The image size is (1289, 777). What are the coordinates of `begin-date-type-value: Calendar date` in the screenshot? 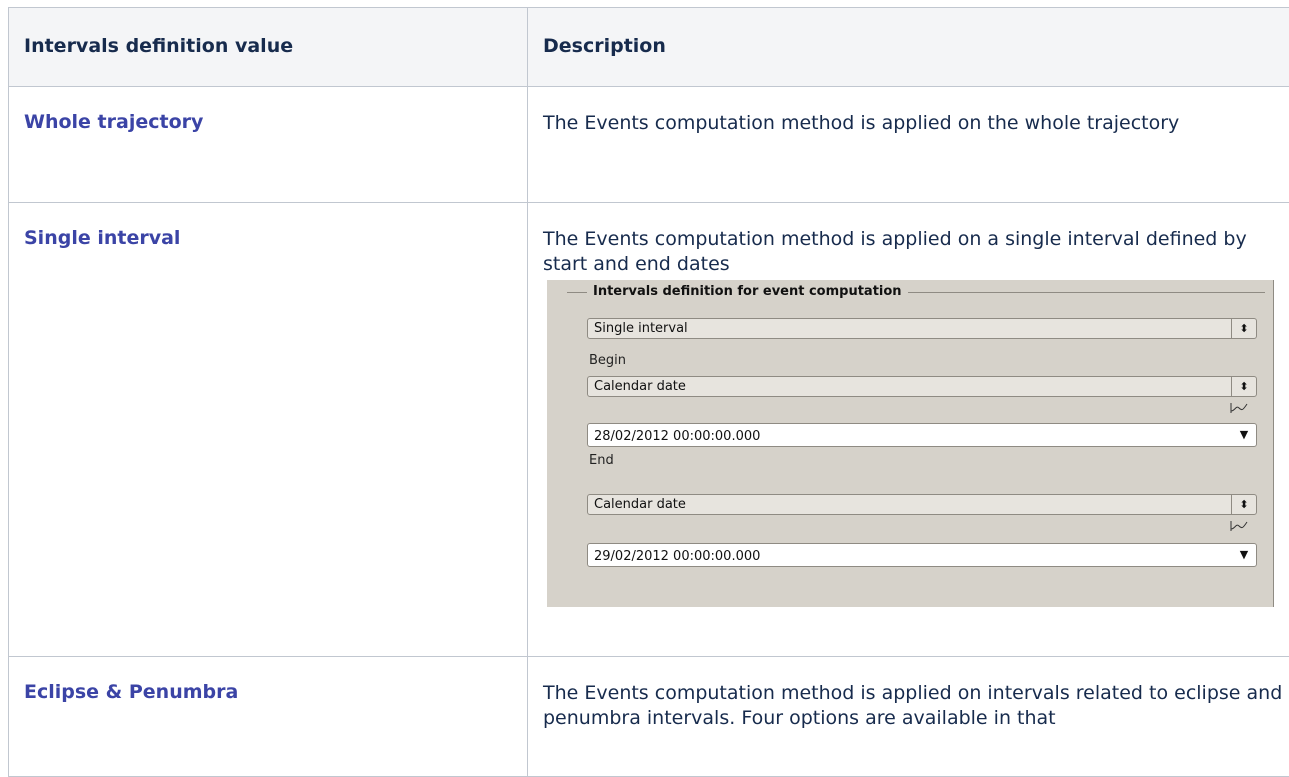 It's located at (640, 386).